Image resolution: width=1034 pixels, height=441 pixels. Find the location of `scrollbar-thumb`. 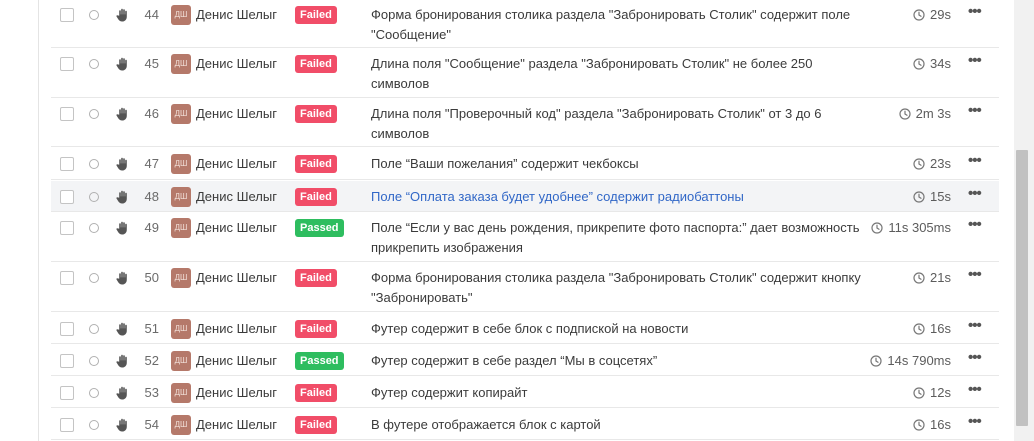

scrollbar-thumb is located at coordinates (1022, 288).